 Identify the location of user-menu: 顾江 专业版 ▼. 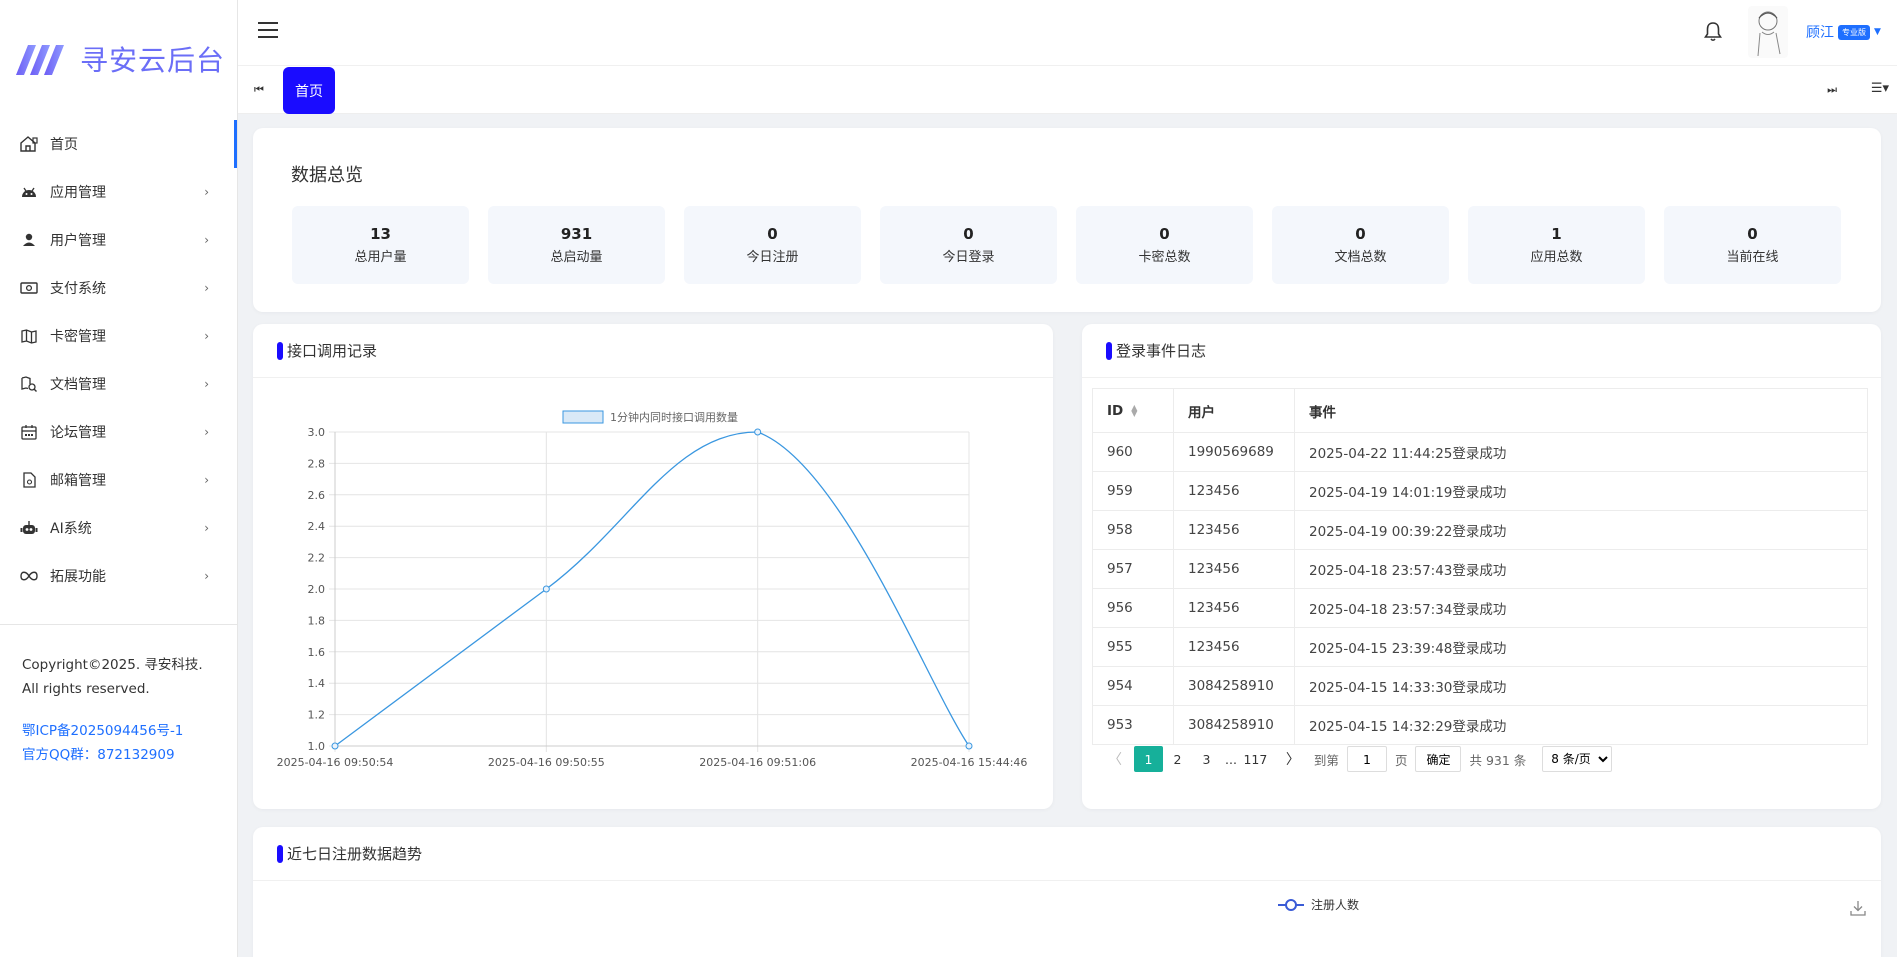
(1843, 32).